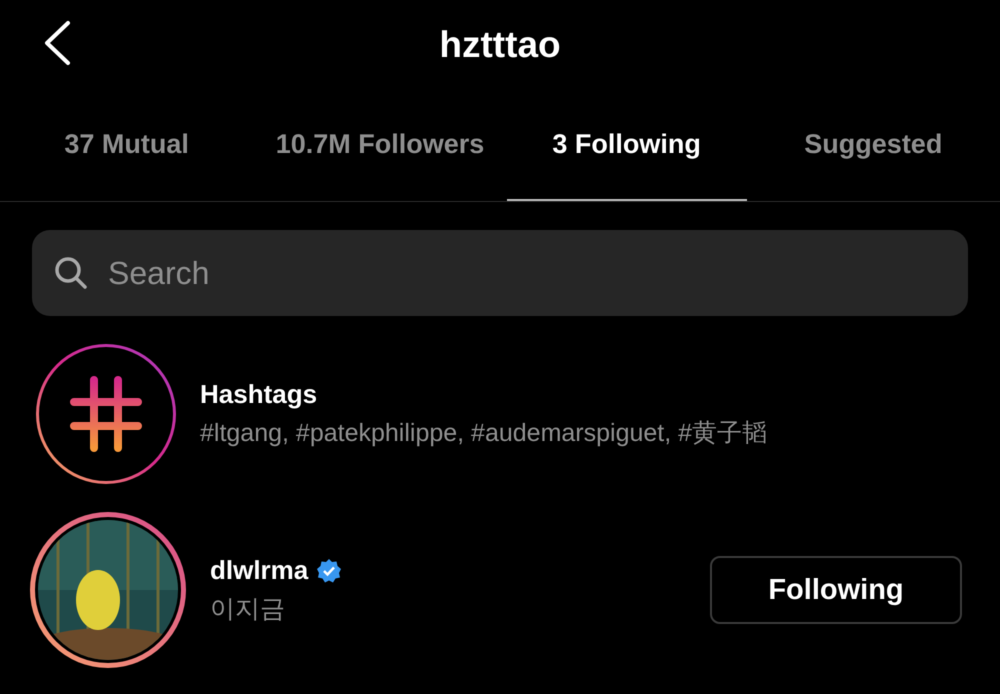 The height and width of the screenshot is (694, 1000). Describe the element at coordinates (484, 433) in the screenshot. I see `list-subtitle: #ltgang, #patekphilippe, #audemarspiguet, #黄子韬` at that location.